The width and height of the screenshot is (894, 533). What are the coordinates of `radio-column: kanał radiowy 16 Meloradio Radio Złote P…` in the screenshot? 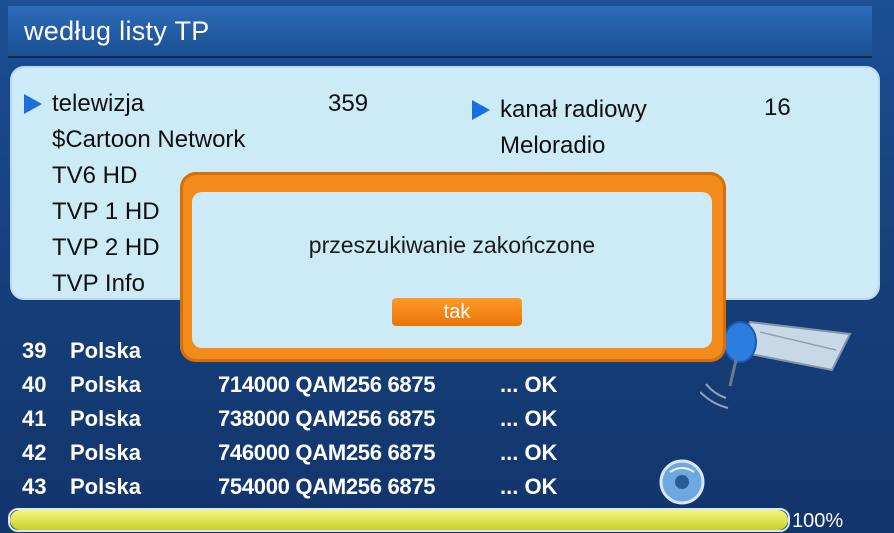 It's located at (631, 133).